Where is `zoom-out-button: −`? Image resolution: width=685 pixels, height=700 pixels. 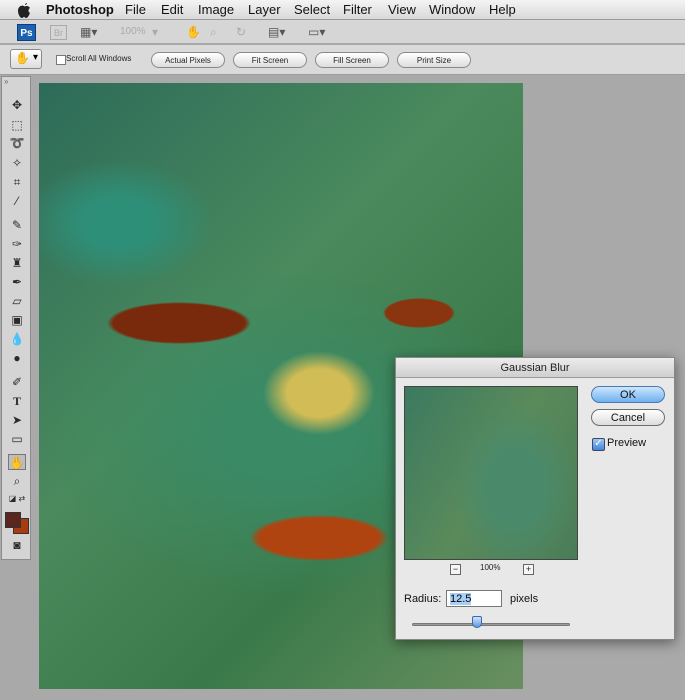
zoom-out-button: − is located at coordinates (455, 569).